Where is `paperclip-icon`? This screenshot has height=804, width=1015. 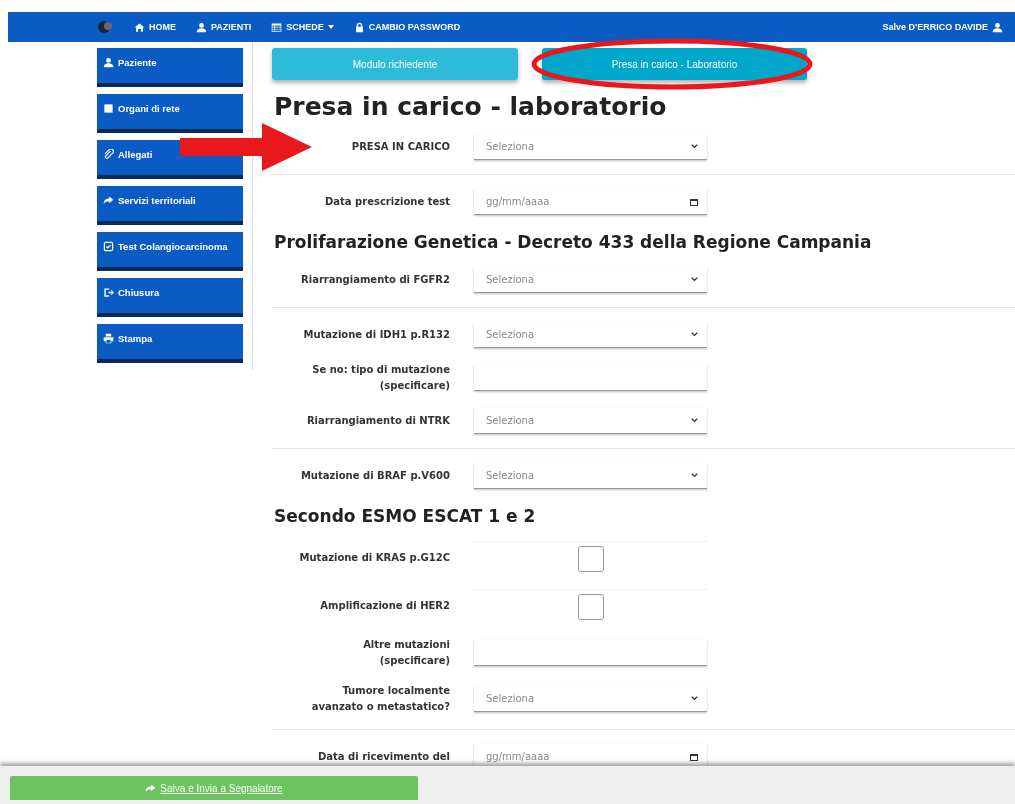 paperclip-icon is located at coordinates (108, 154).